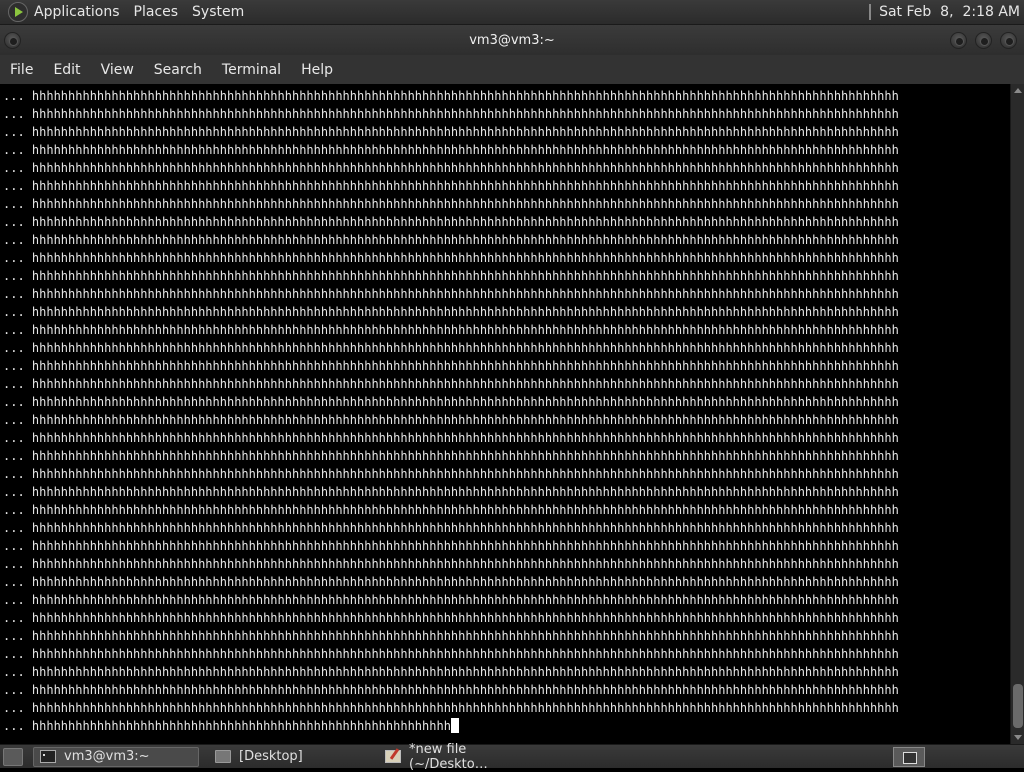  Describe the element at coordinates (251, 70) in the screenshot. I see `menu-terminal: Terminal` at that location.